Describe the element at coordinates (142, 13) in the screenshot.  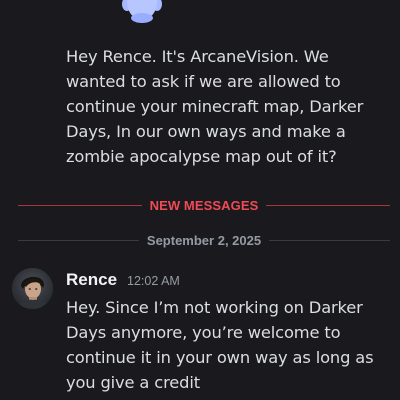
I see `default-avatar-icon` at that location.